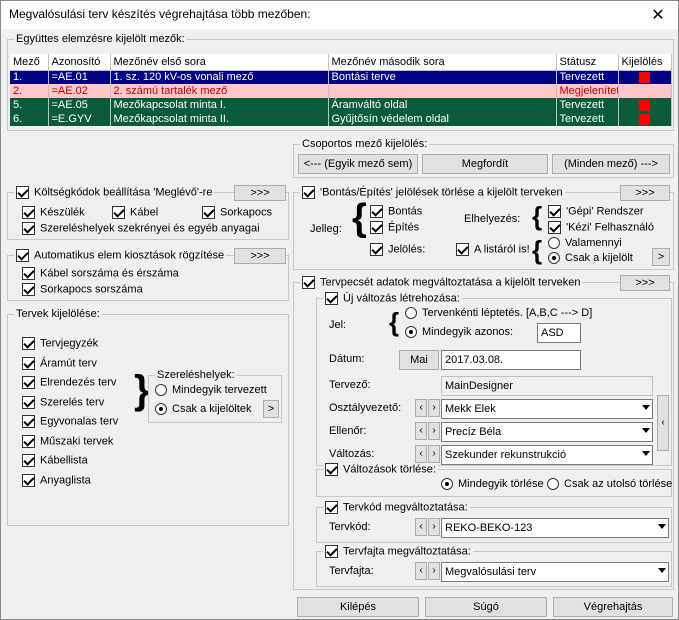  Describe the element at coordinates (376, 227) in the screenshot. I see `epites-checkbox` at that location.